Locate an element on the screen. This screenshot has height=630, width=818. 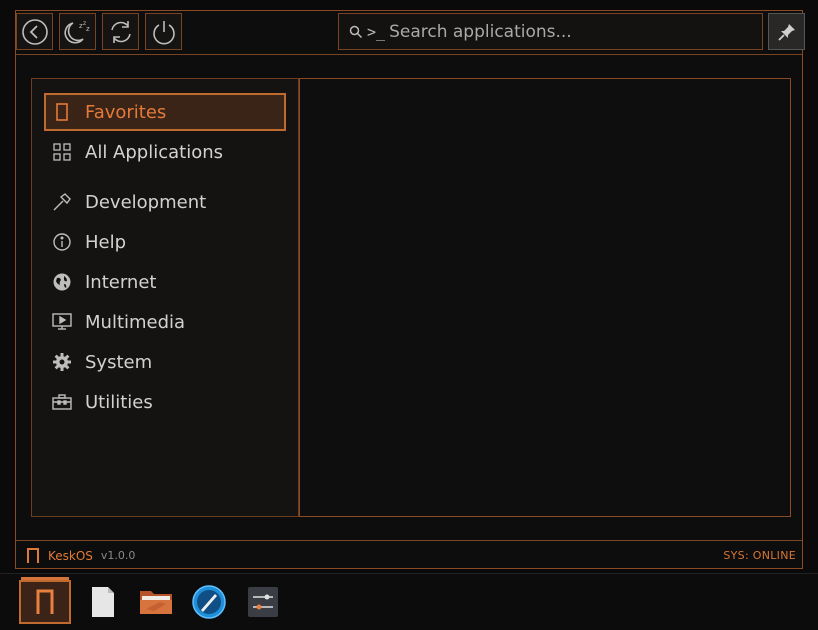
settings-sliders-icon is located at coordinates (263, 602).